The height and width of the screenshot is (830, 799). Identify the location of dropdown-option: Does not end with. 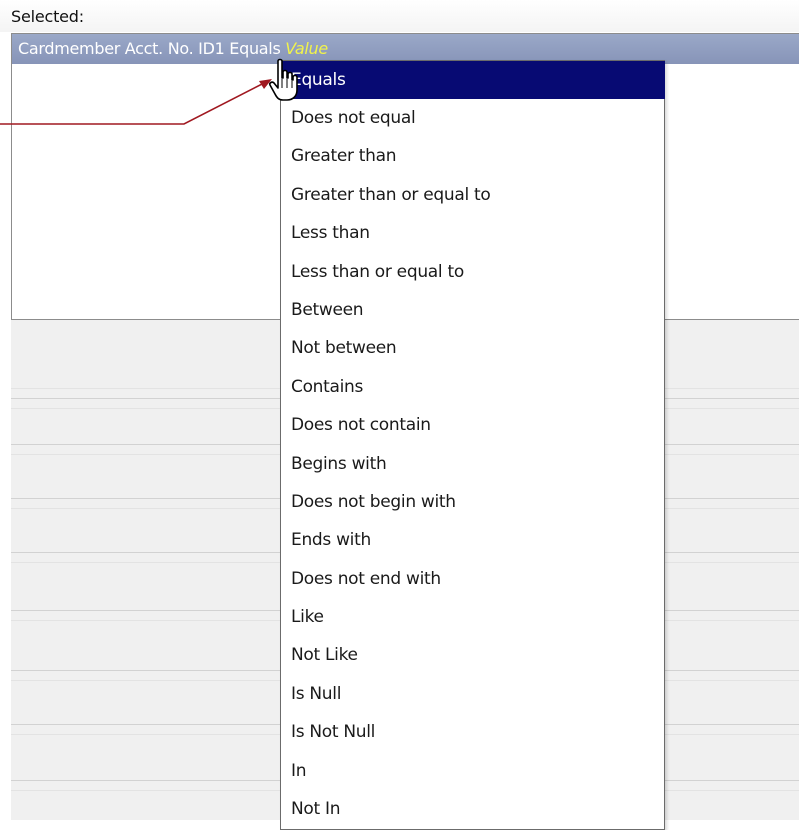
(472, 579).